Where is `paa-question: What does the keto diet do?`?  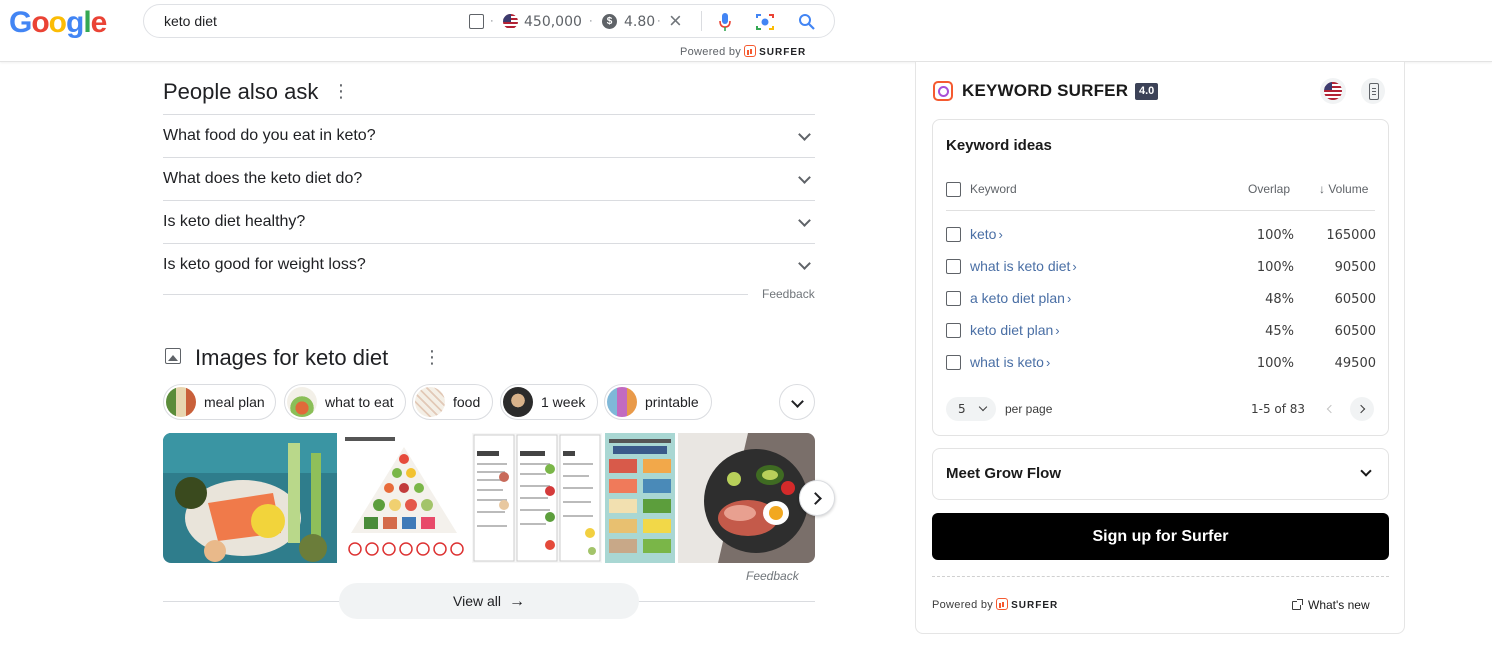 paa-question: What does the keto diet do? is located at coordinates (489, 178).